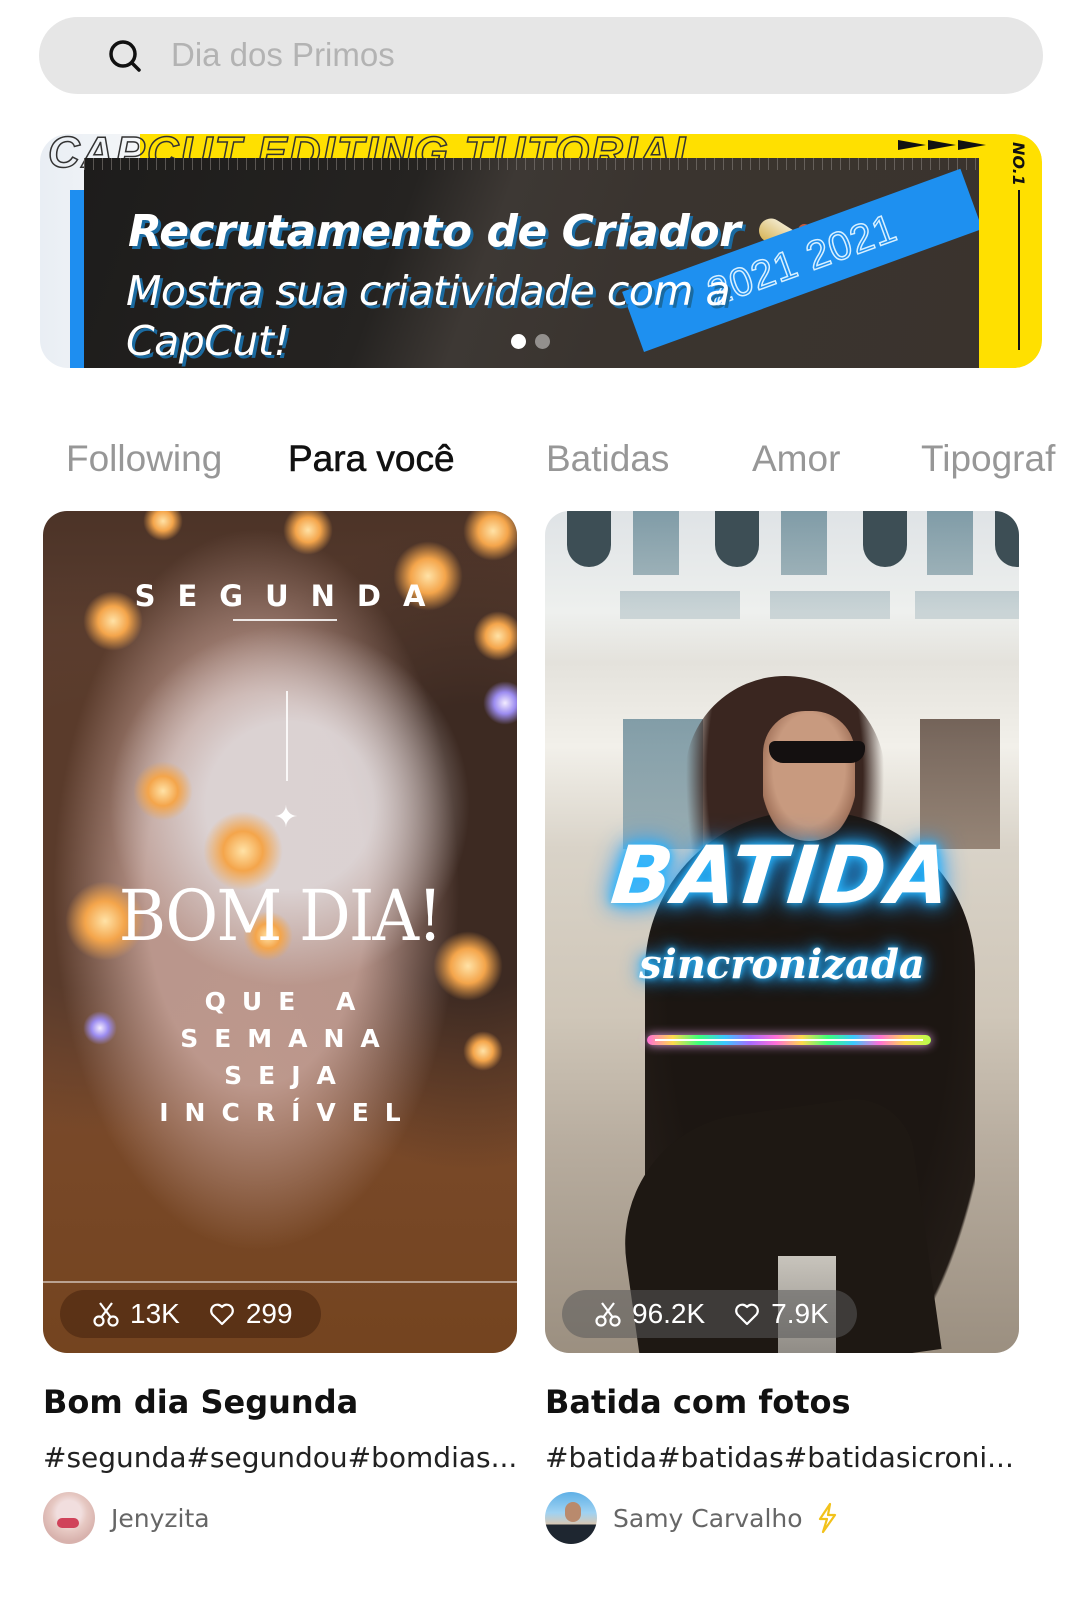 This screenshot has height=1600, width=1082. I want to click on overlay-underline, so click(285, 620).